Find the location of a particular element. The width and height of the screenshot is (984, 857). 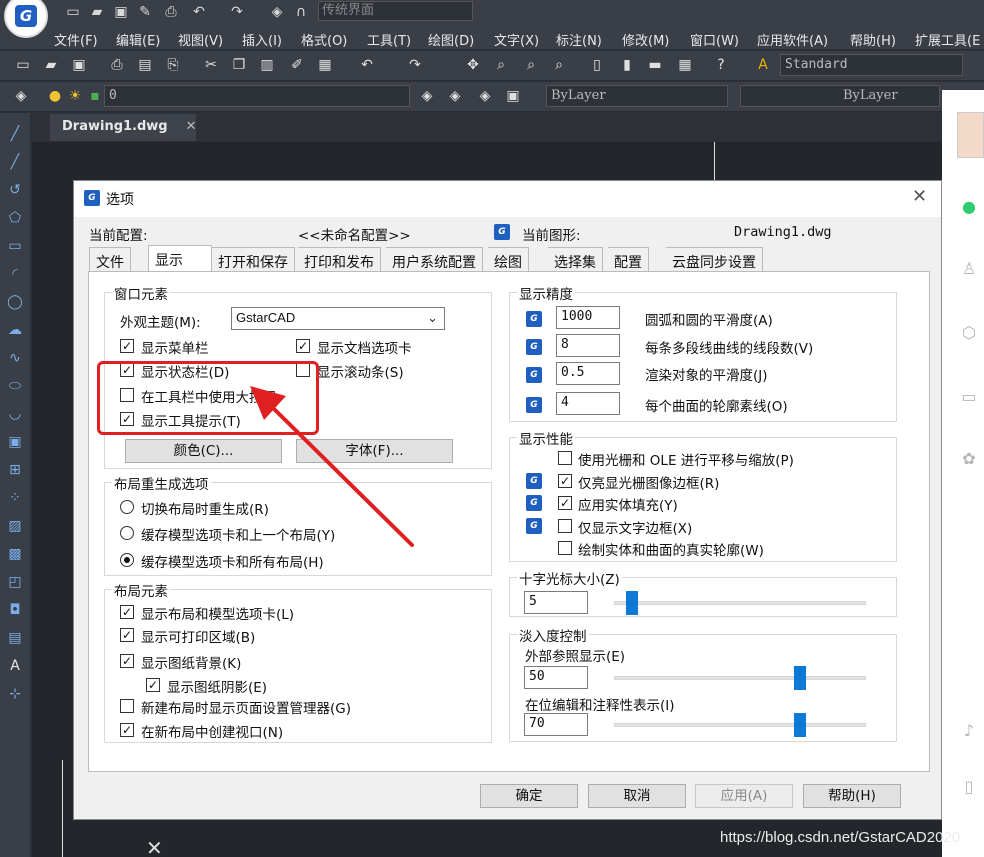

watermark-text: https://blog.csdn.net/GstarCAD2020 is located at coordinates (840, 837).